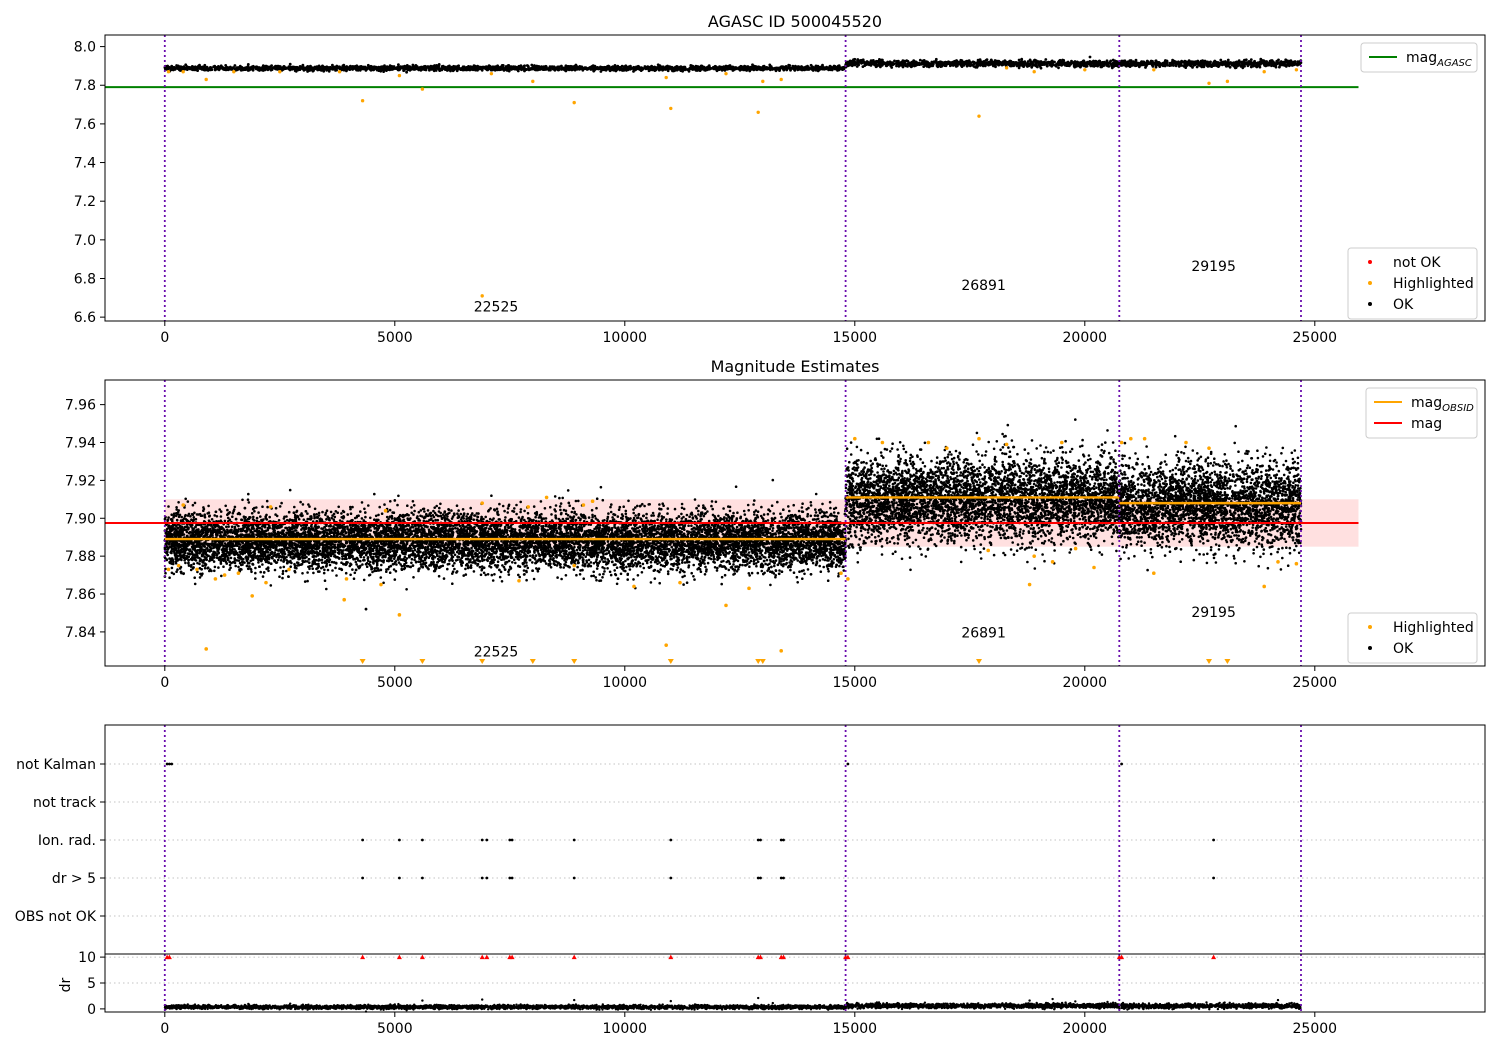 Image resolution: width=1500 pixels, height=1054 pixels. Describe the element at coordinates (85, 318) in the screenshot. I see `y-tick-label: 6.6` at that location.